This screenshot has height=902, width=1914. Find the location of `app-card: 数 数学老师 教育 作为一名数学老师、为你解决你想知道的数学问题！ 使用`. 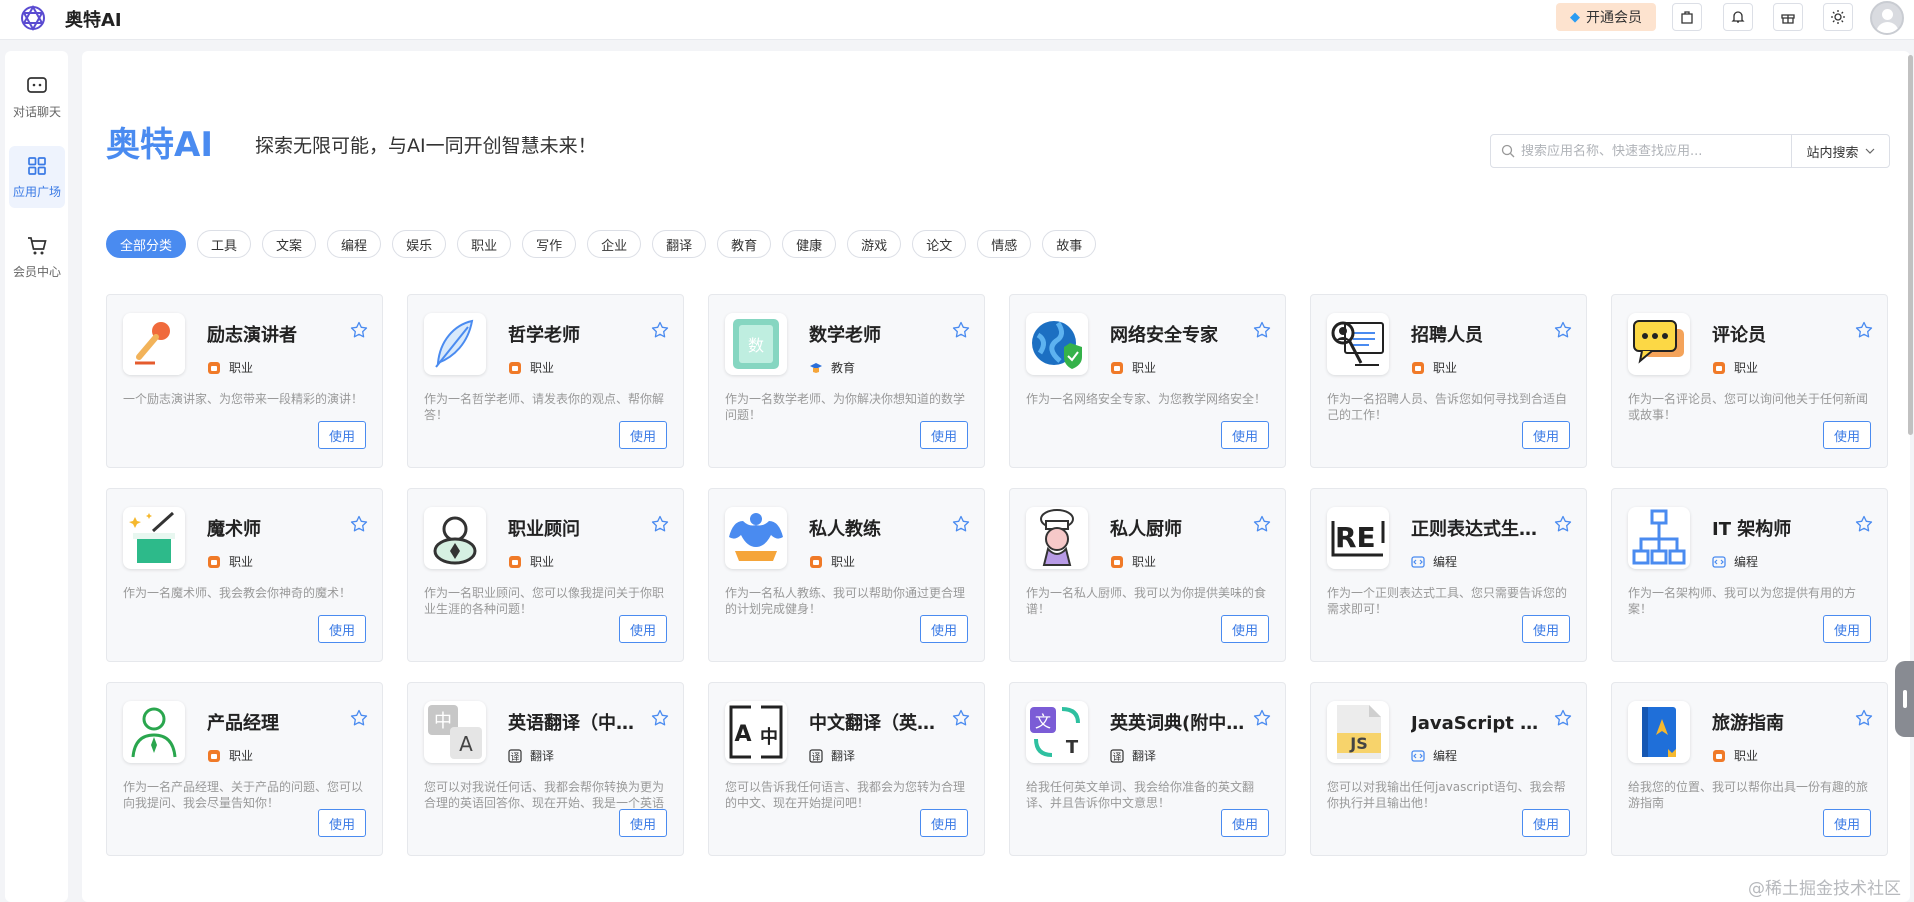

app-card: 数 数学老师 教育 作为一名数学老师、为你解决你想知道的数学问题！ 使用 is located at coordinates (846, 381).